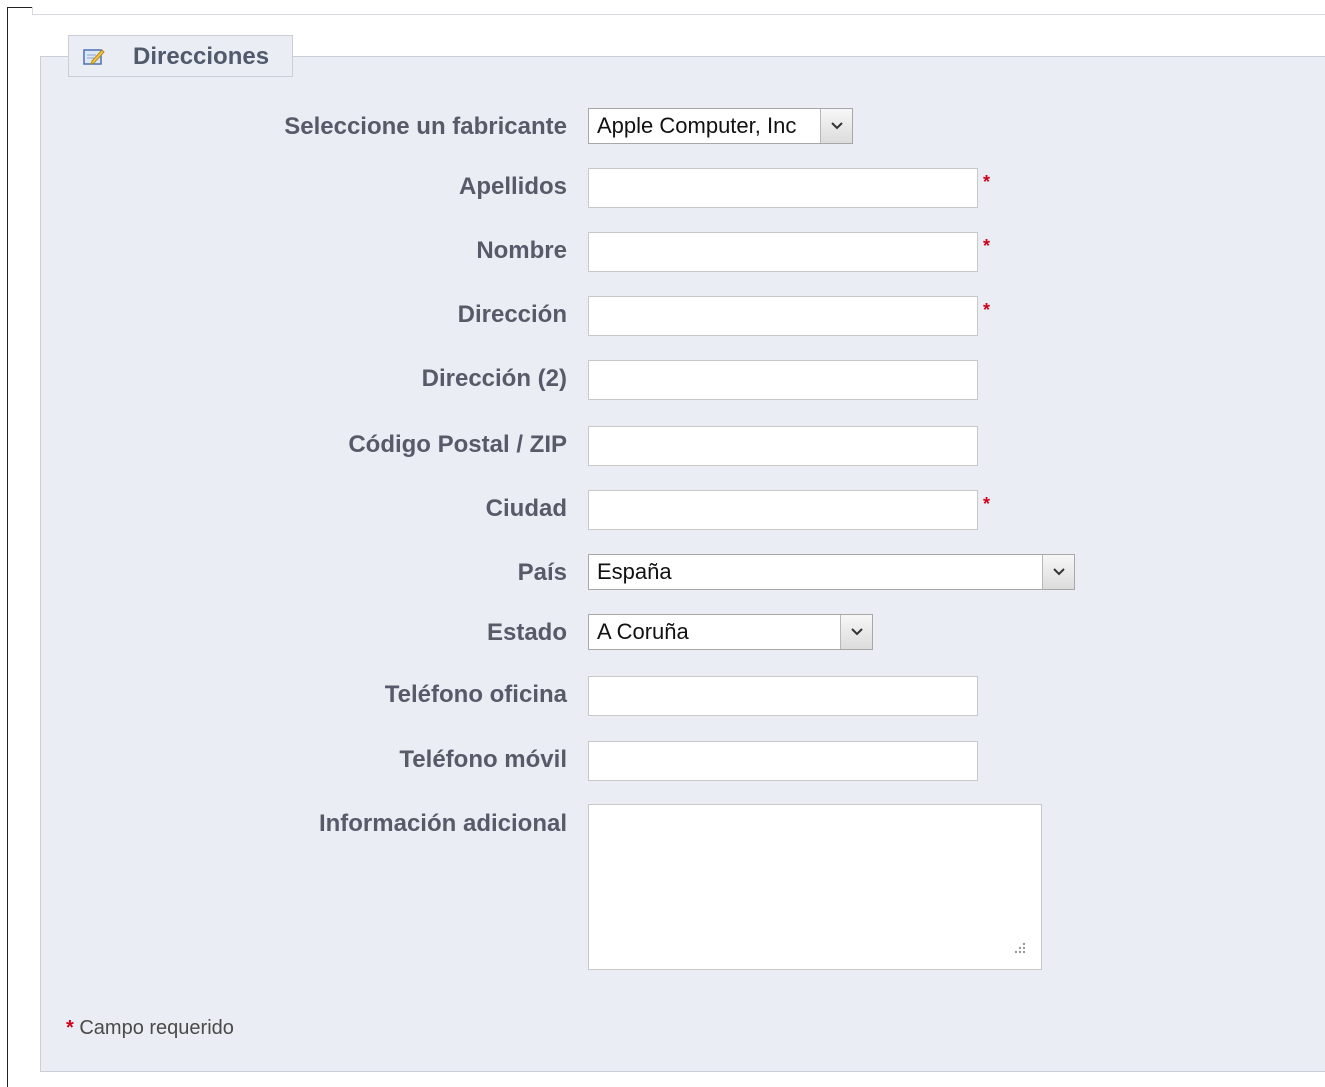 The height and width of the screenshot is (1087, 1325). I want to click on estado-select-value: A Coruña, so click(643, 631).